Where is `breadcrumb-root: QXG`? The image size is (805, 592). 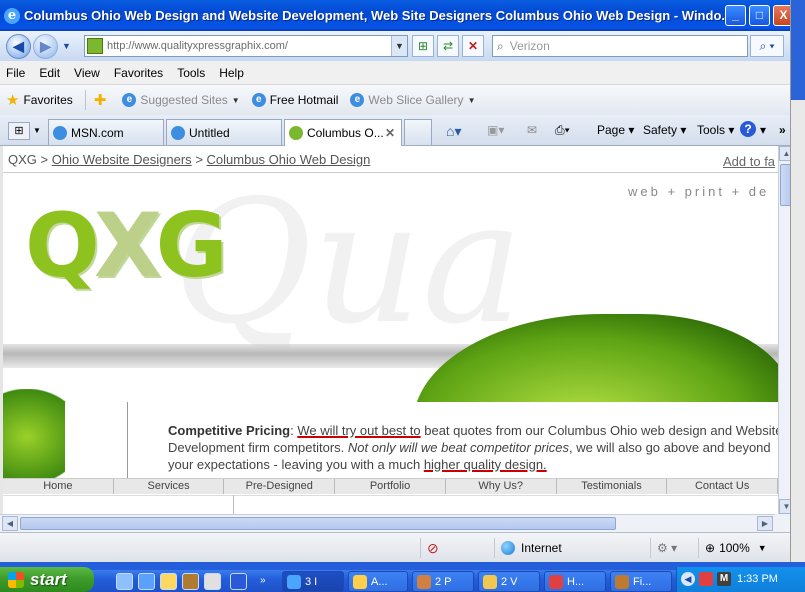
breadcrumb-root: QXG is located at coordinates (22, 159).